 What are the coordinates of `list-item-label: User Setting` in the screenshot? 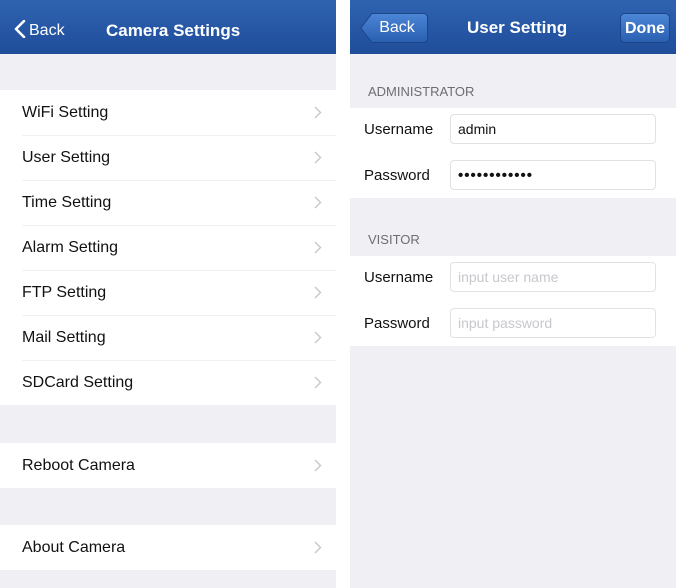 It's located at (66, 157).